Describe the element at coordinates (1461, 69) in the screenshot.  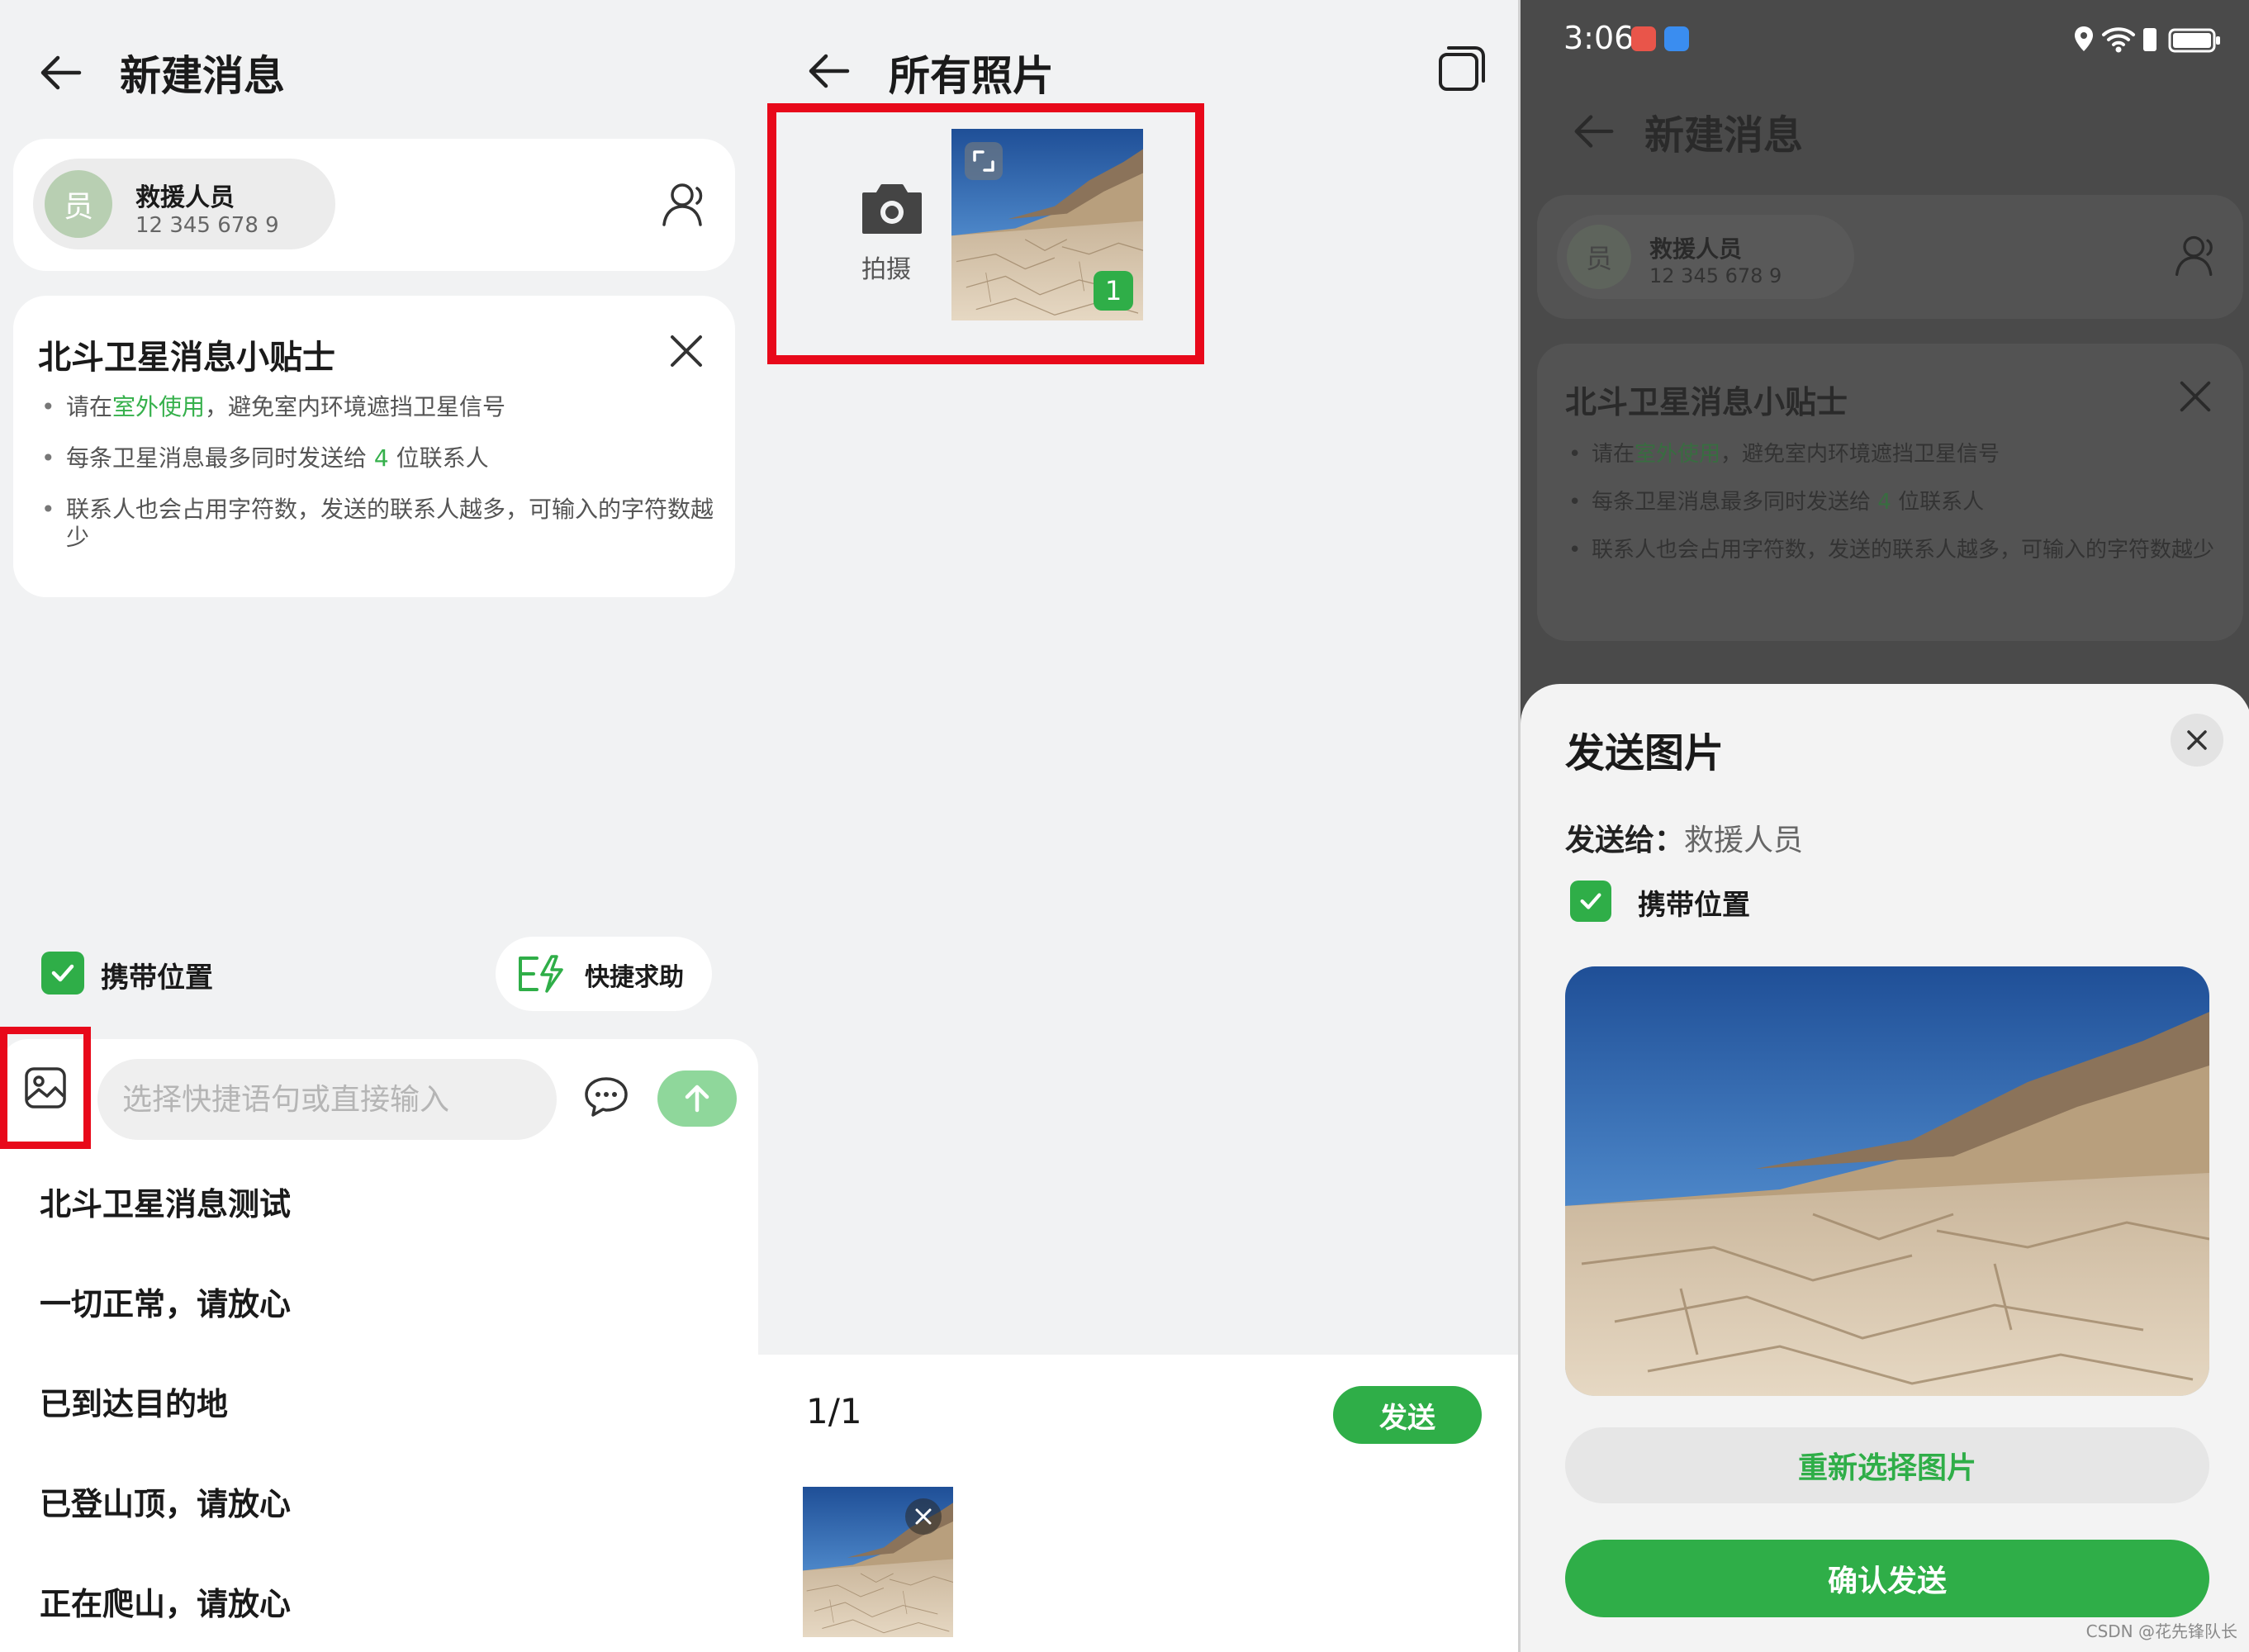
I see `multi-window-icon` at that location.